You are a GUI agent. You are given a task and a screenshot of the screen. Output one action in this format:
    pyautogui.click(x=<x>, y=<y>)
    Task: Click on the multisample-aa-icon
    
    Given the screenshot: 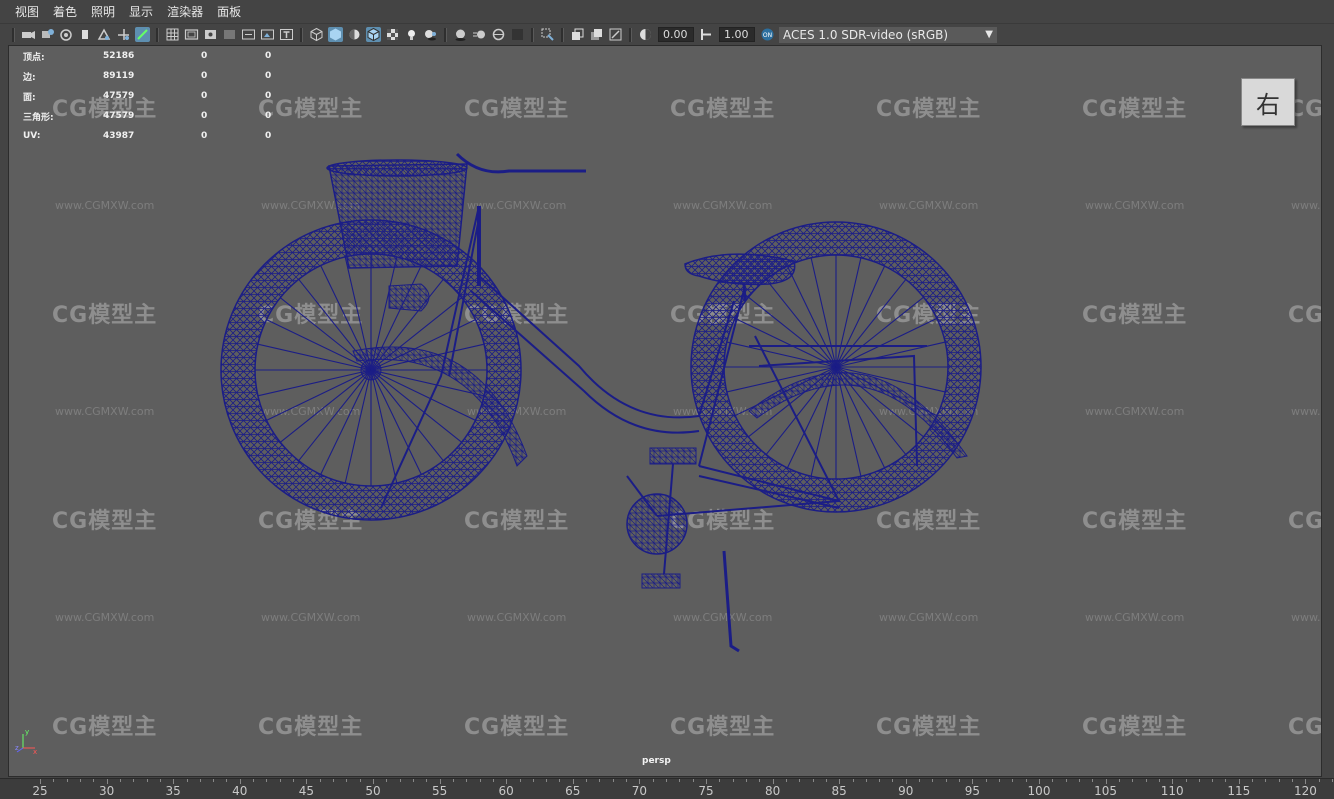 What is the action you would take?
    pyautogui.click(x=498, y=34)
    